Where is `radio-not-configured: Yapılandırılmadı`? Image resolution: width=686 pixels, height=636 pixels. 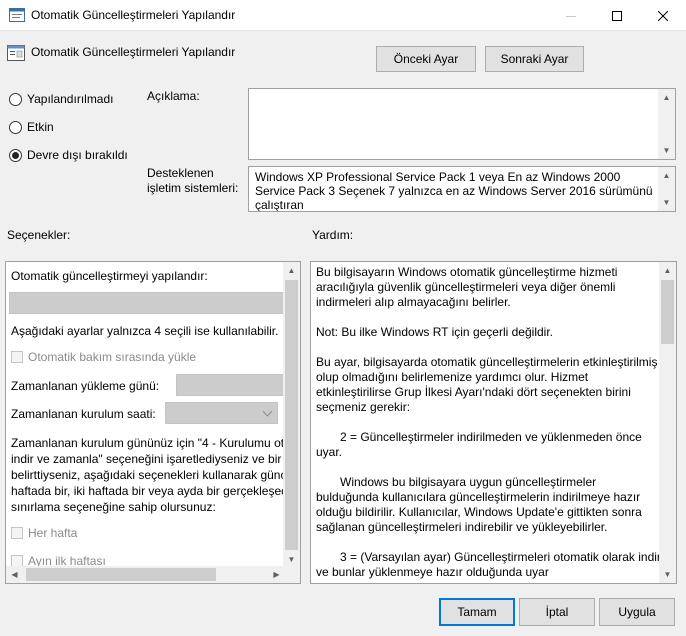 radio-not-configured: Yapılandırılmadı is located at coordinates (61, 99).